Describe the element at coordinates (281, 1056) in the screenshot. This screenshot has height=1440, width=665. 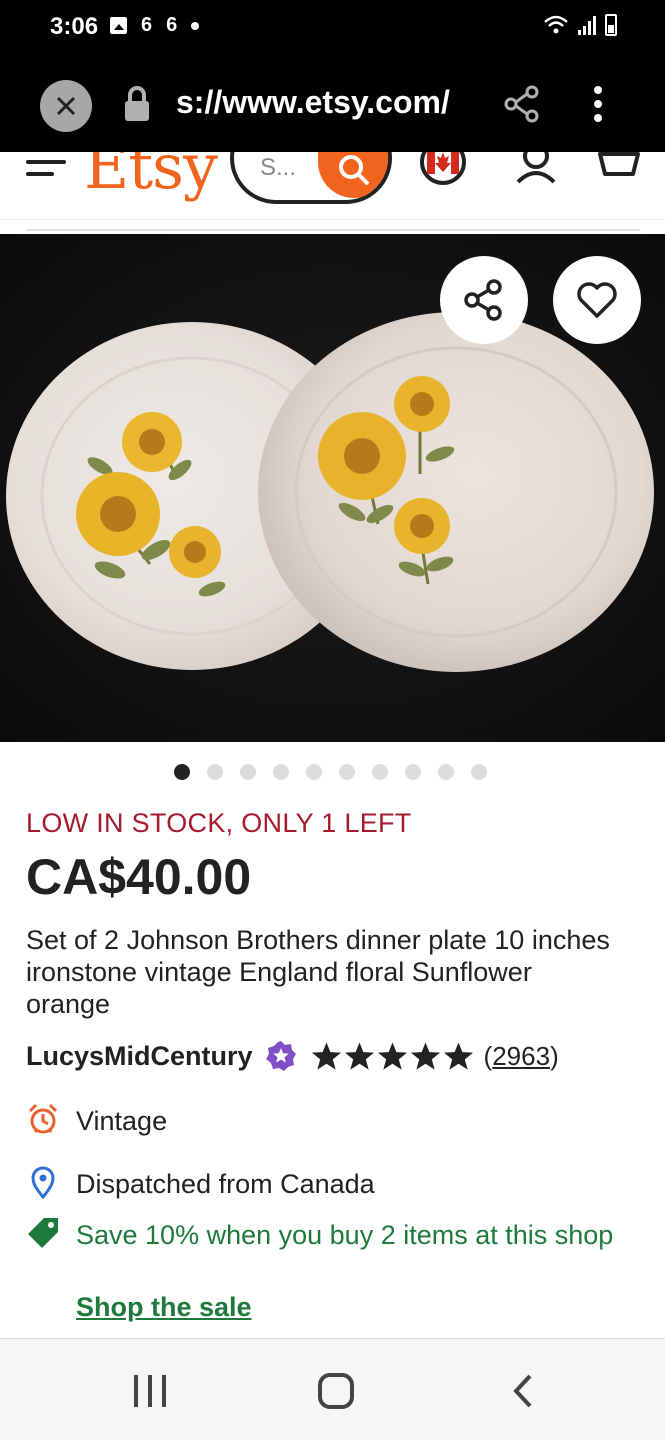
I see `star-seller-badge-icon` at that location.